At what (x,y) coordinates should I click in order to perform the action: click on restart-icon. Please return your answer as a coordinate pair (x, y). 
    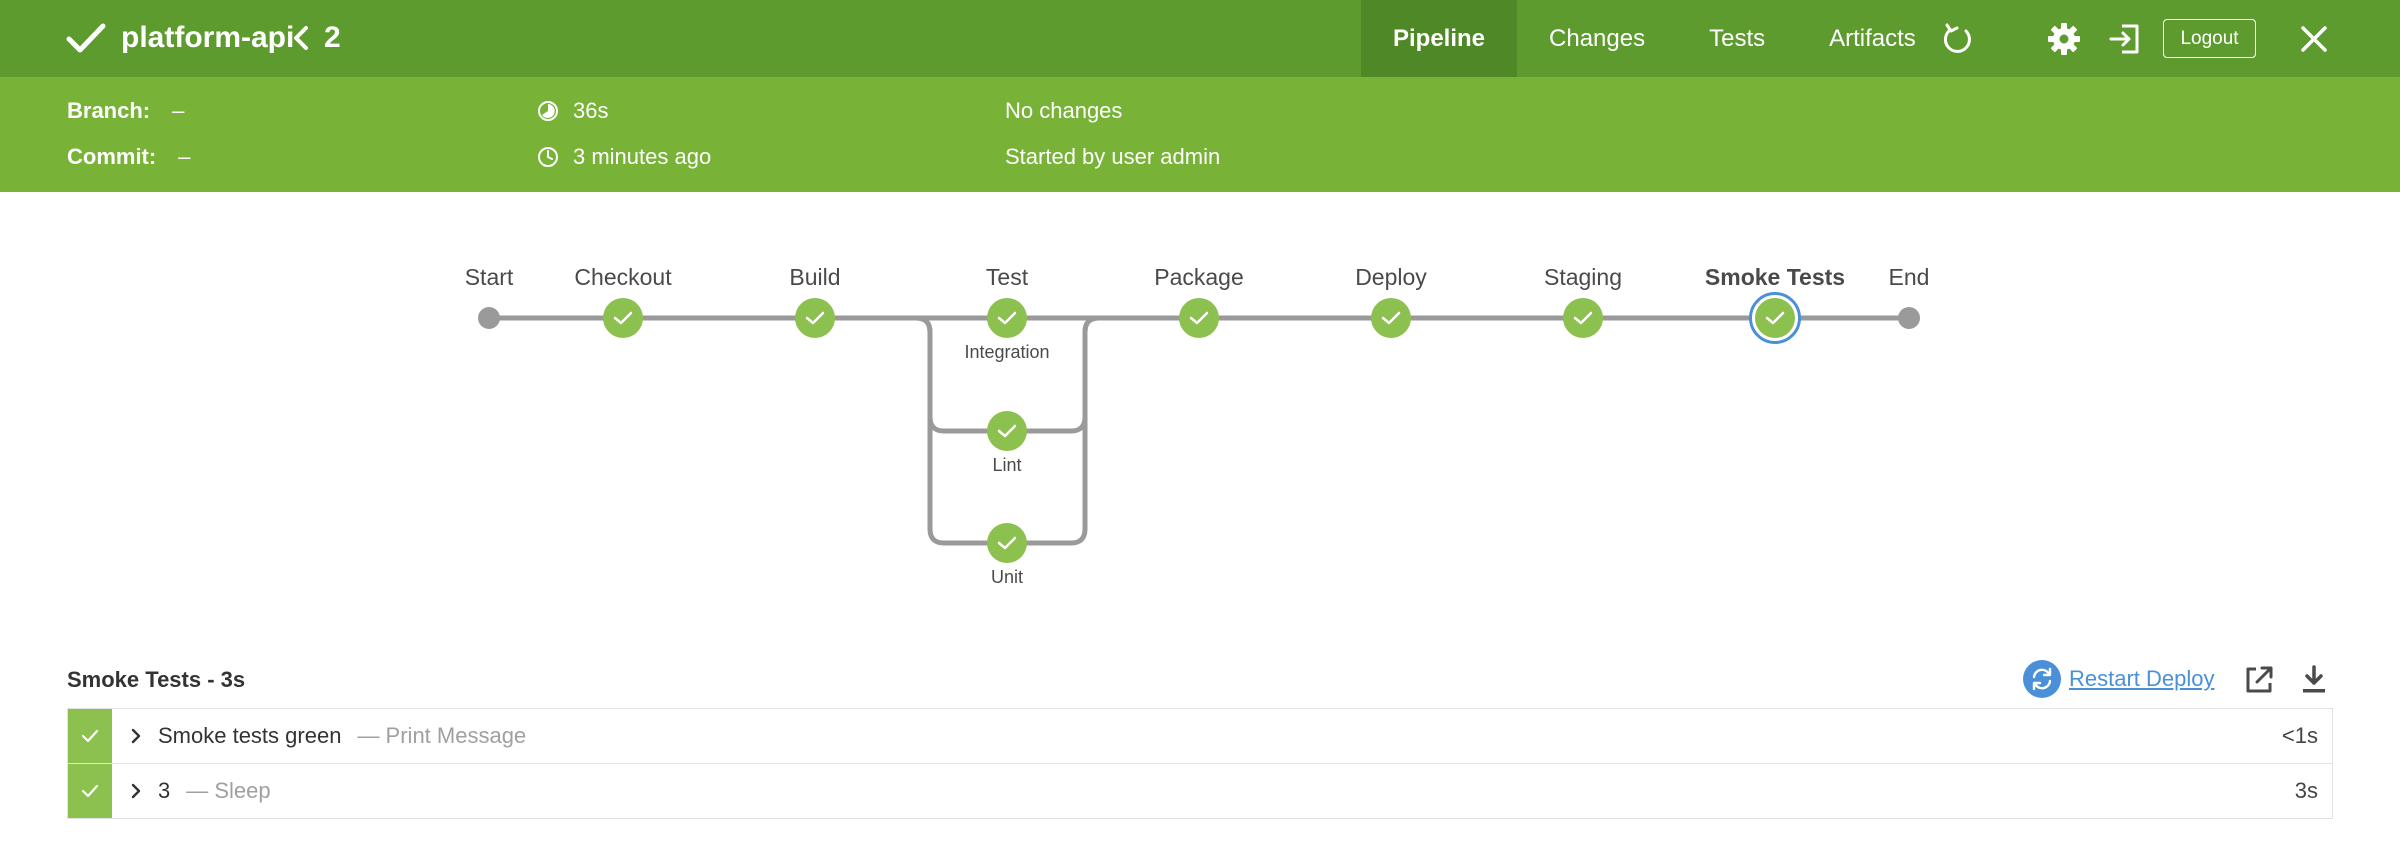
    Looking at the image, I should click on (2042, 679).